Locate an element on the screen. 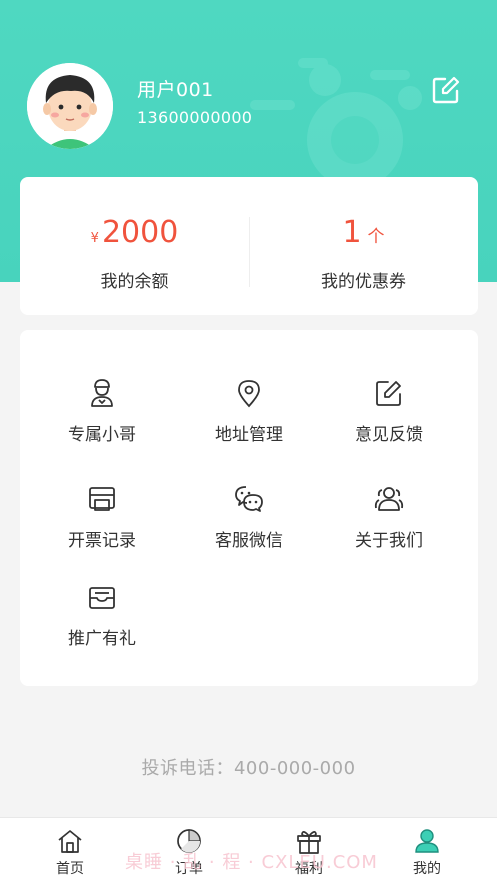 The width and height of the screenshot is (497, 883). user-icon is located at coordinates (427, 841).